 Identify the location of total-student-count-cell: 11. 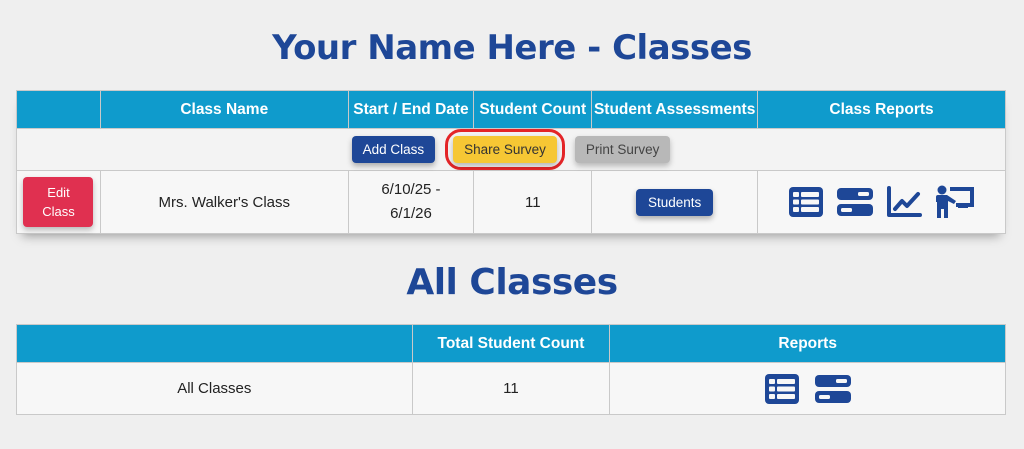
(511, 388).